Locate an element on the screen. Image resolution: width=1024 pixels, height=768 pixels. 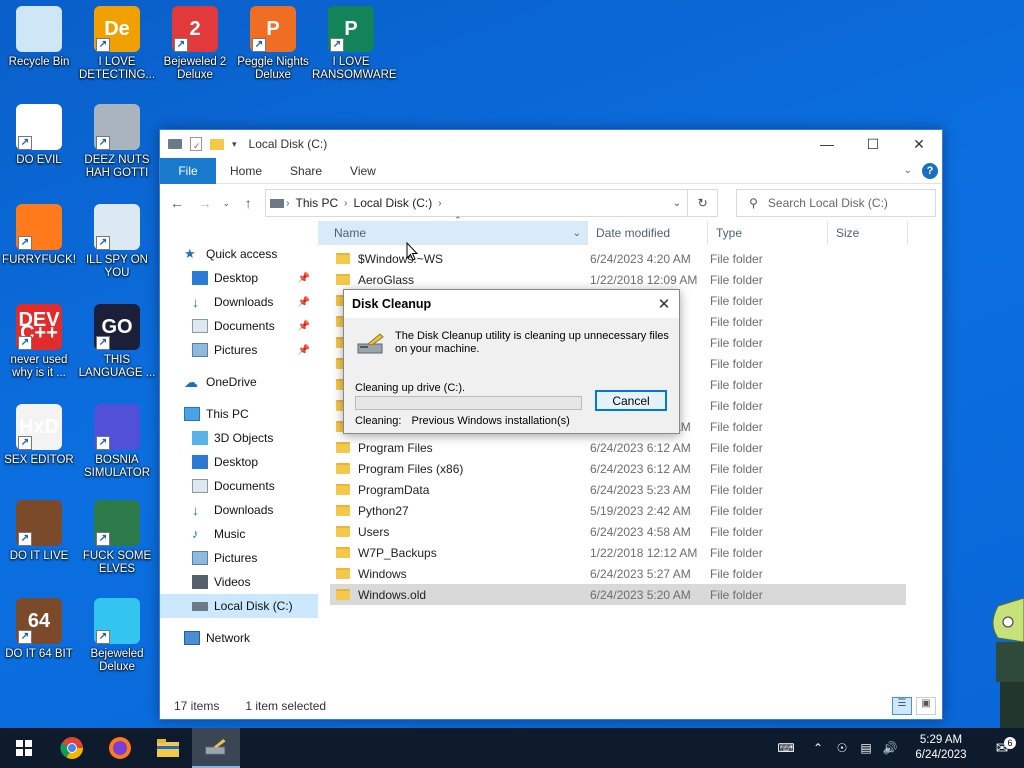
file-row: Windows.old 6/24/2023 5:20 AM File folder is located at coordinates (618, 594).